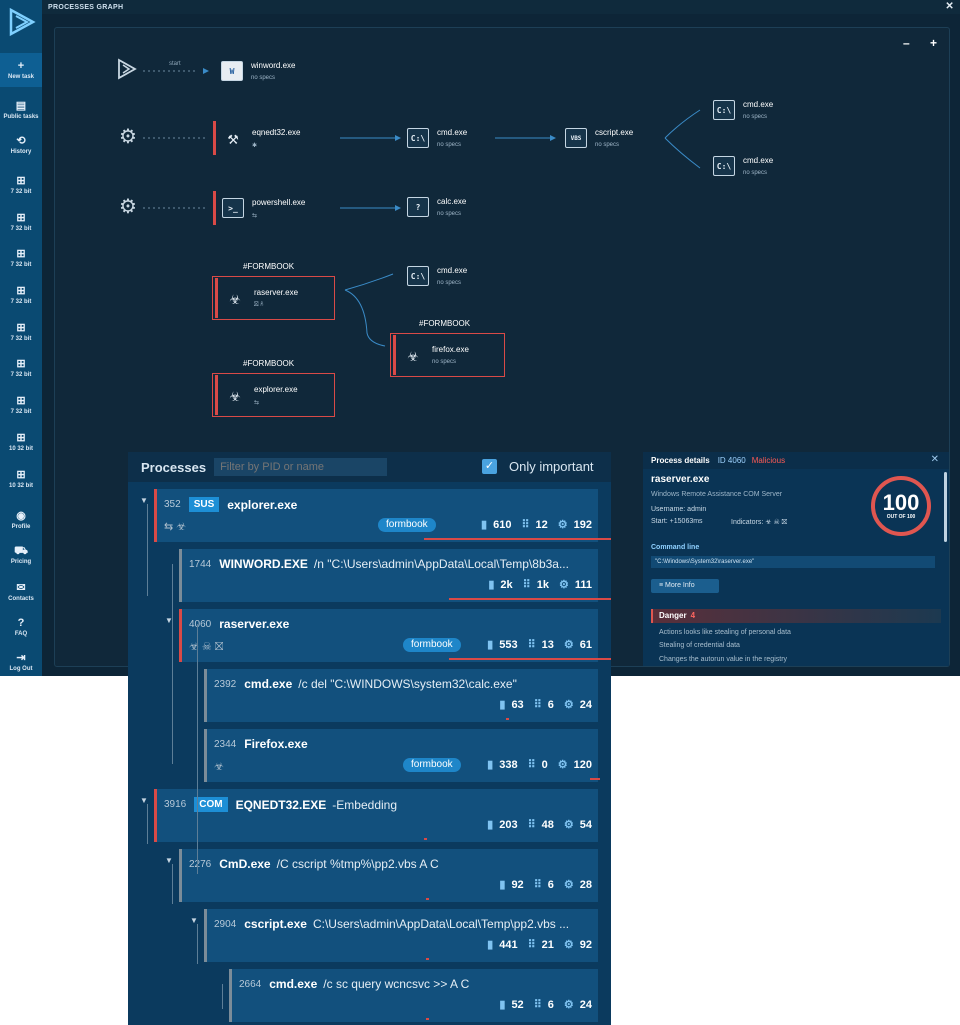 This screenshot has width=960, height=1025. Describe the element at coordinates (452, 132) in the screenshot. I see `node-name: cmd.exe` at that location.